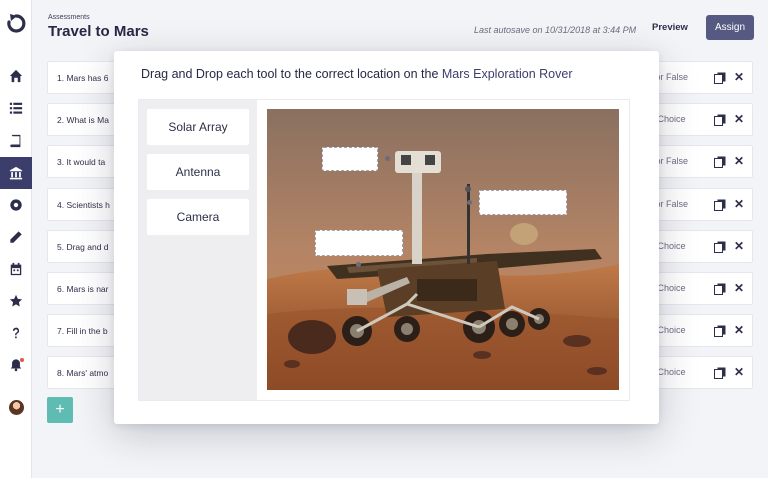  I want to click on drop-pin-solar-array, so click(358, 264).